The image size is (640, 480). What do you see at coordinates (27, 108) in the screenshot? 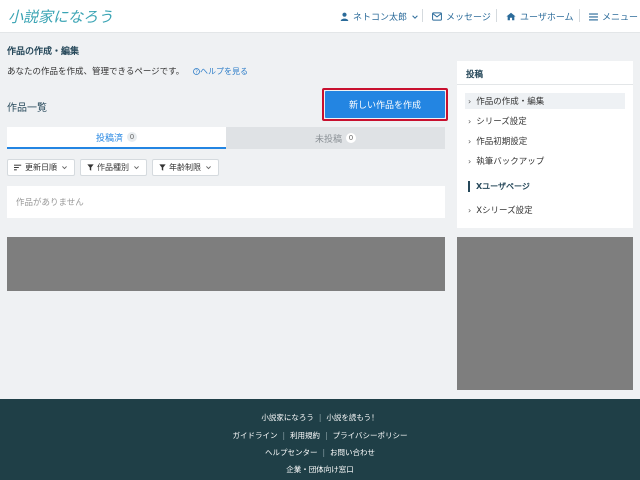
I see `works-list-title: 作品一覧` at bounding box center [27, 108].